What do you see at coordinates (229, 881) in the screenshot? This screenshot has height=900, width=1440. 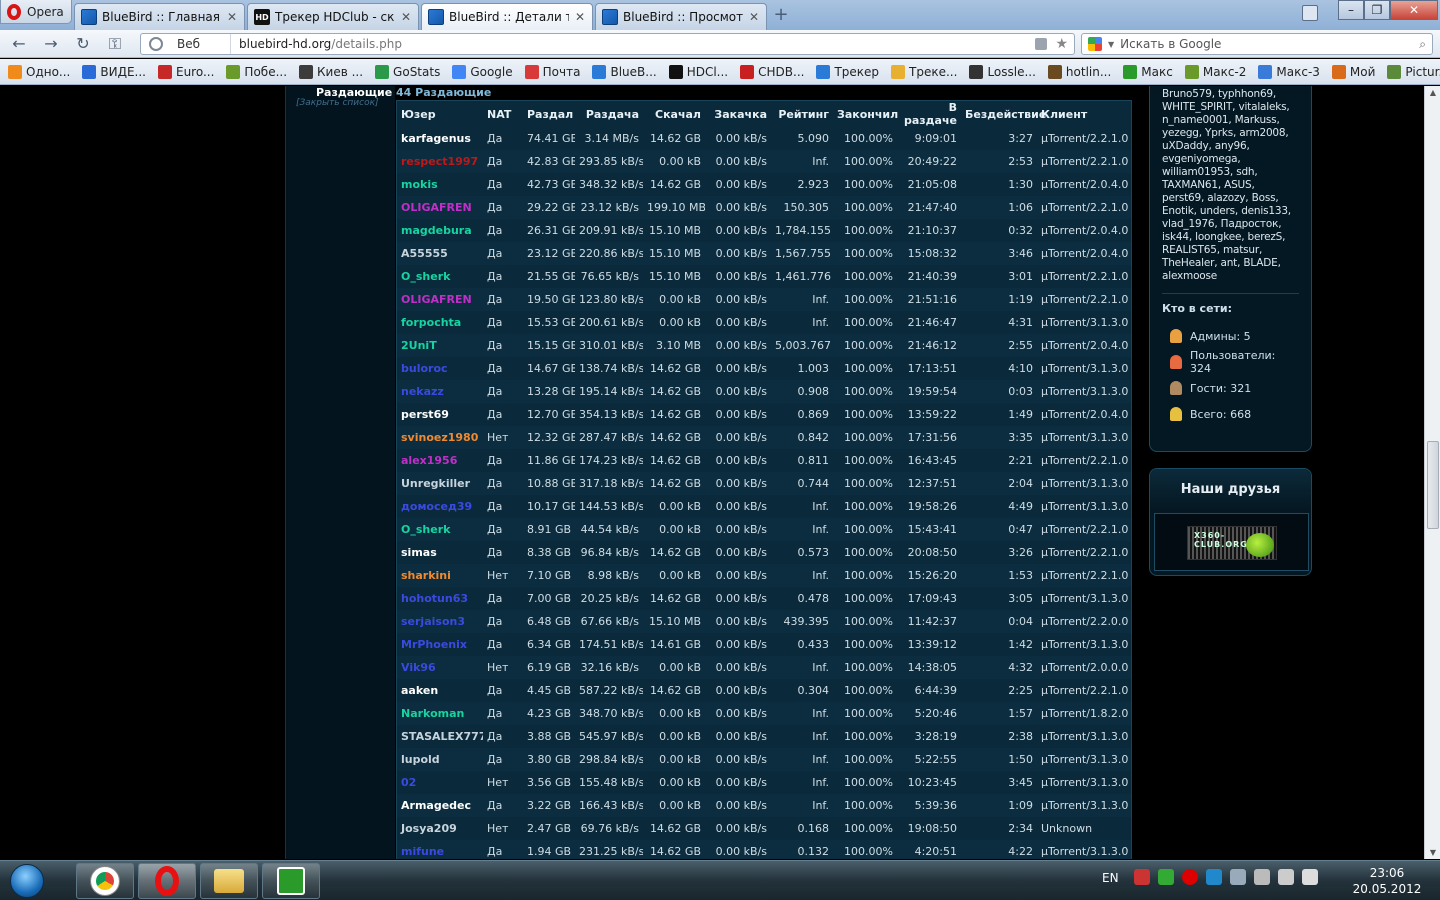 I see `taskbar-explorer` at bounding box center [229, 881].